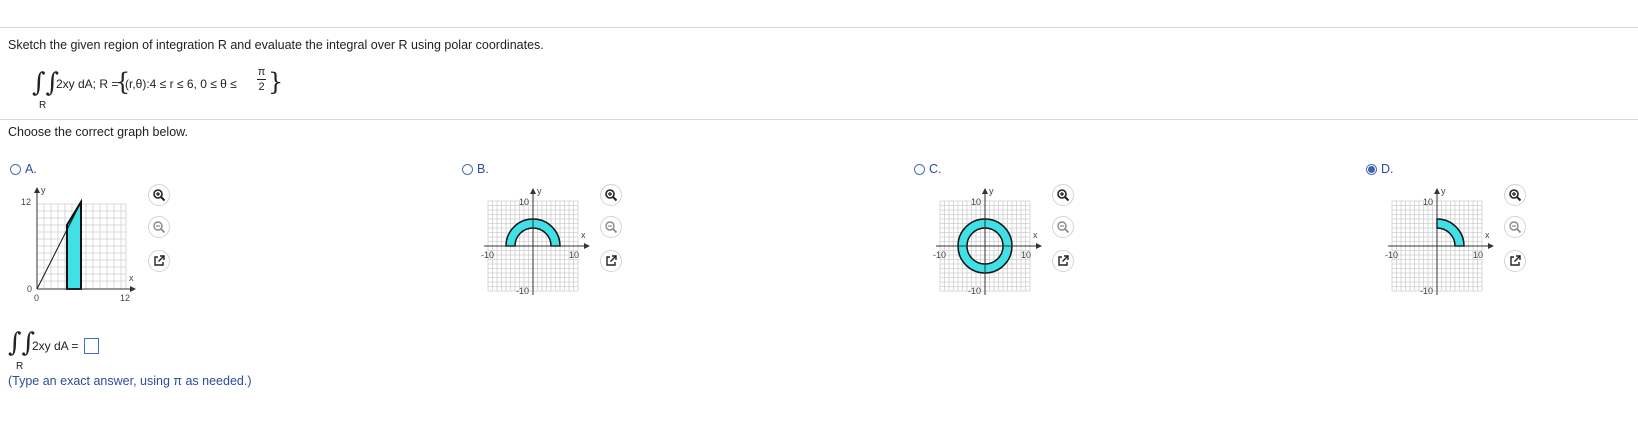  What do you see at coordinates (1035, 235) in the screenshot?
I see `graph-c-x-label: x` at bounding box center [1035, 235].